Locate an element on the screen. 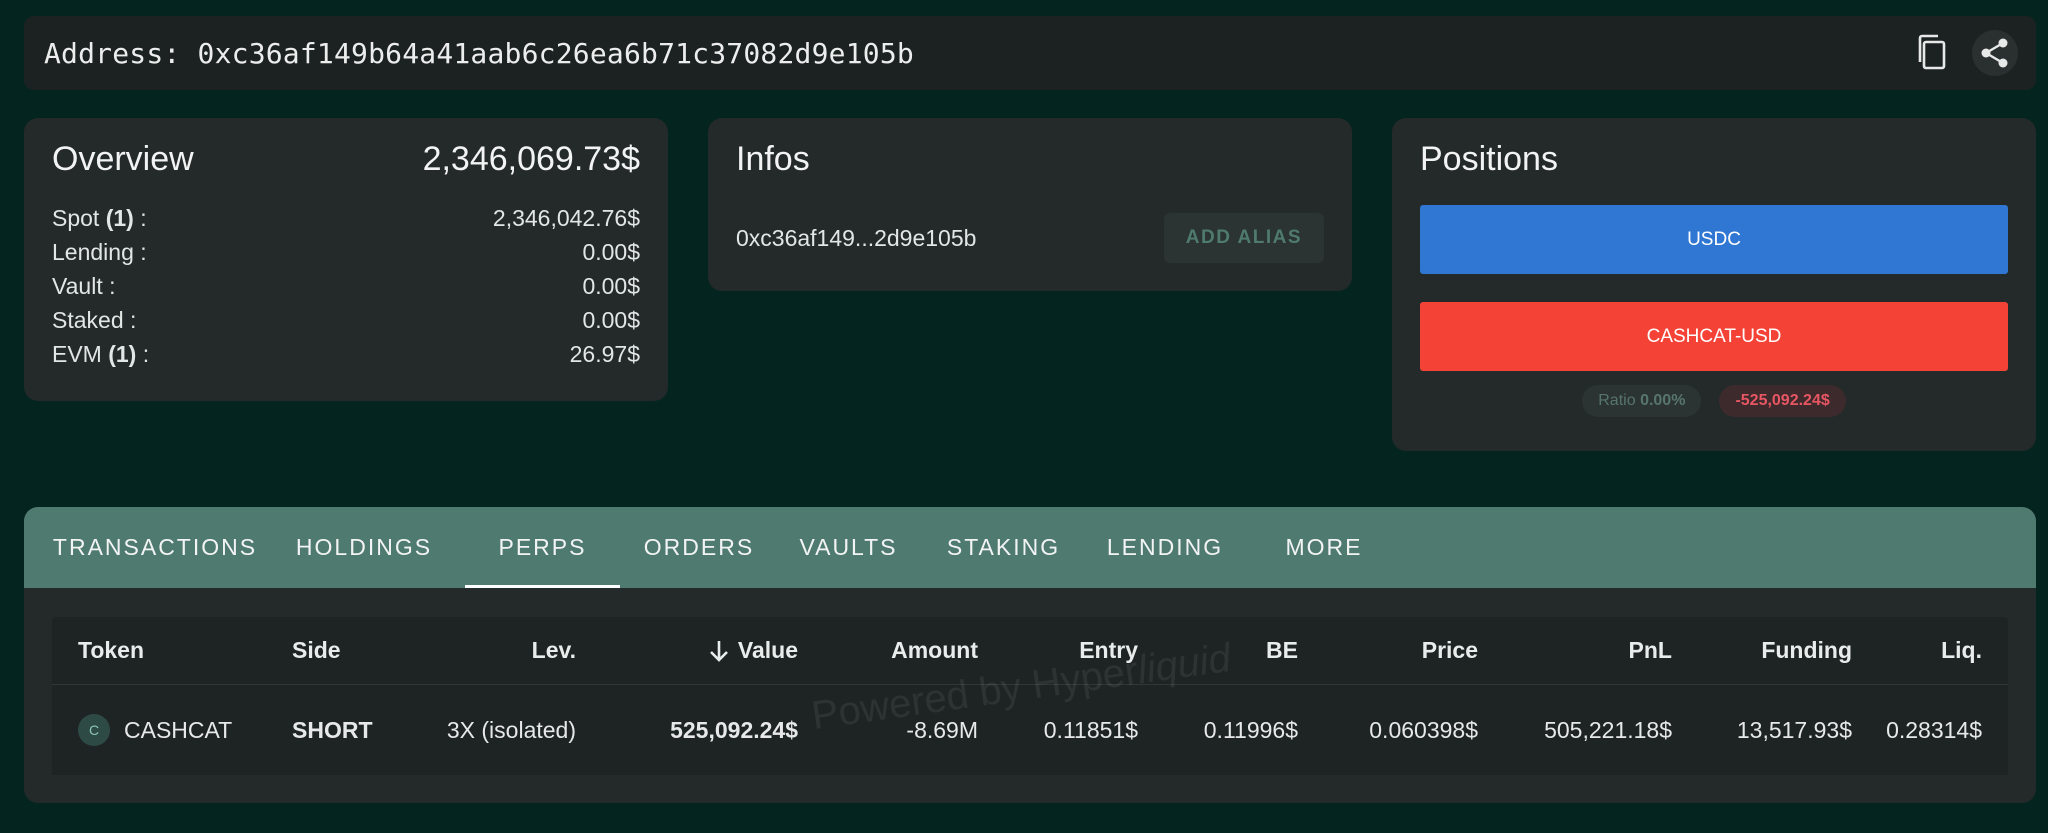 This screenshot has height=833, width=2048. value-cell: 525,092.24$ is located at coordinates (734, 729).